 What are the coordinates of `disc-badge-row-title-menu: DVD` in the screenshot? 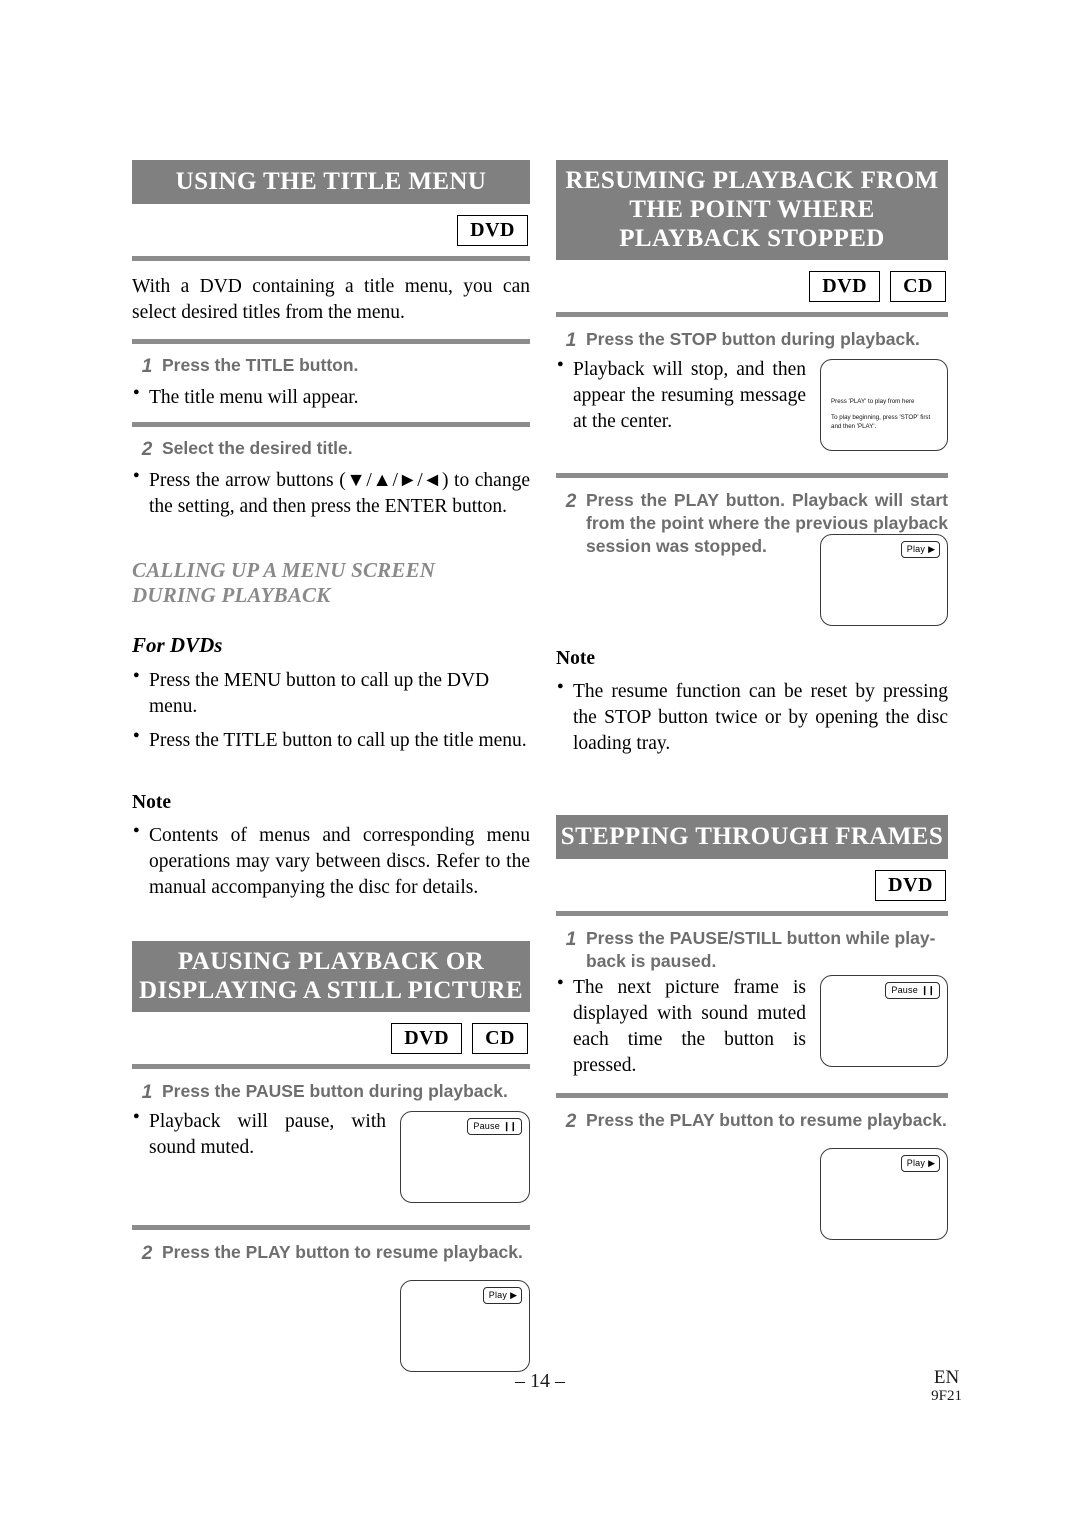 It's located at (331, 230).